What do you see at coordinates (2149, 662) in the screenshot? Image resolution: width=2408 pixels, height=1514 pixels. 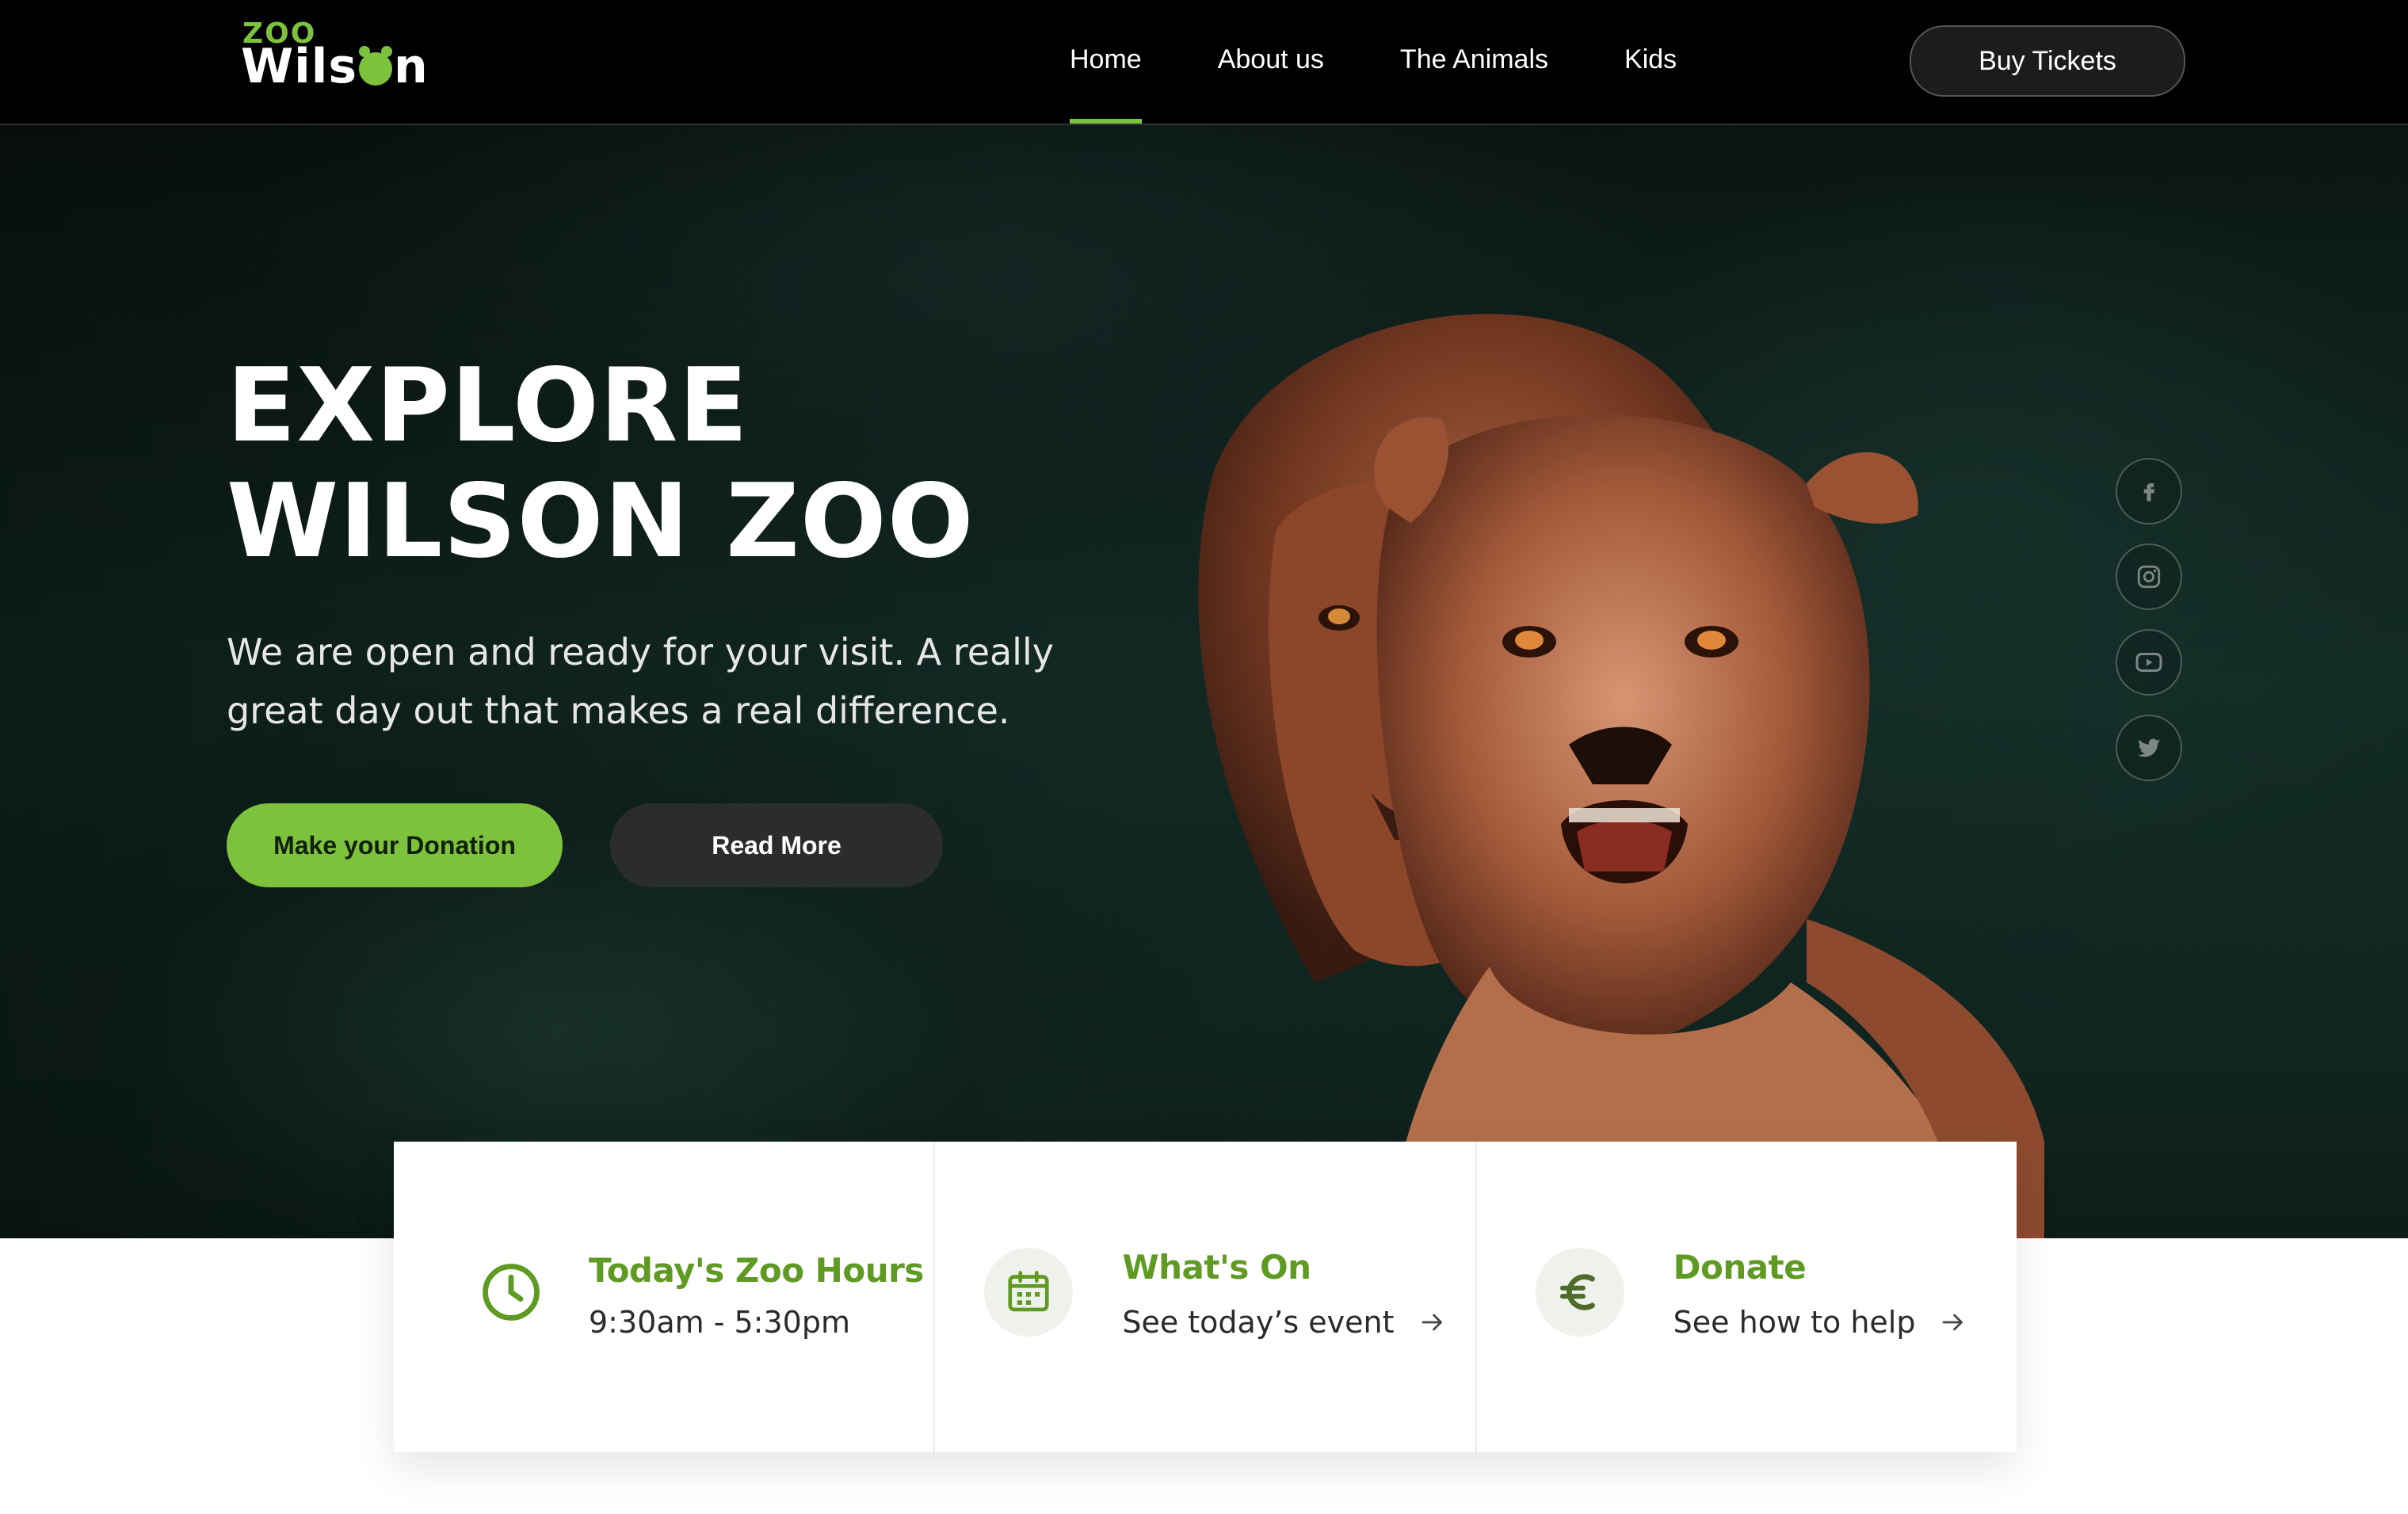 I see `youtube-icon` at bounding box center [2149, 662].